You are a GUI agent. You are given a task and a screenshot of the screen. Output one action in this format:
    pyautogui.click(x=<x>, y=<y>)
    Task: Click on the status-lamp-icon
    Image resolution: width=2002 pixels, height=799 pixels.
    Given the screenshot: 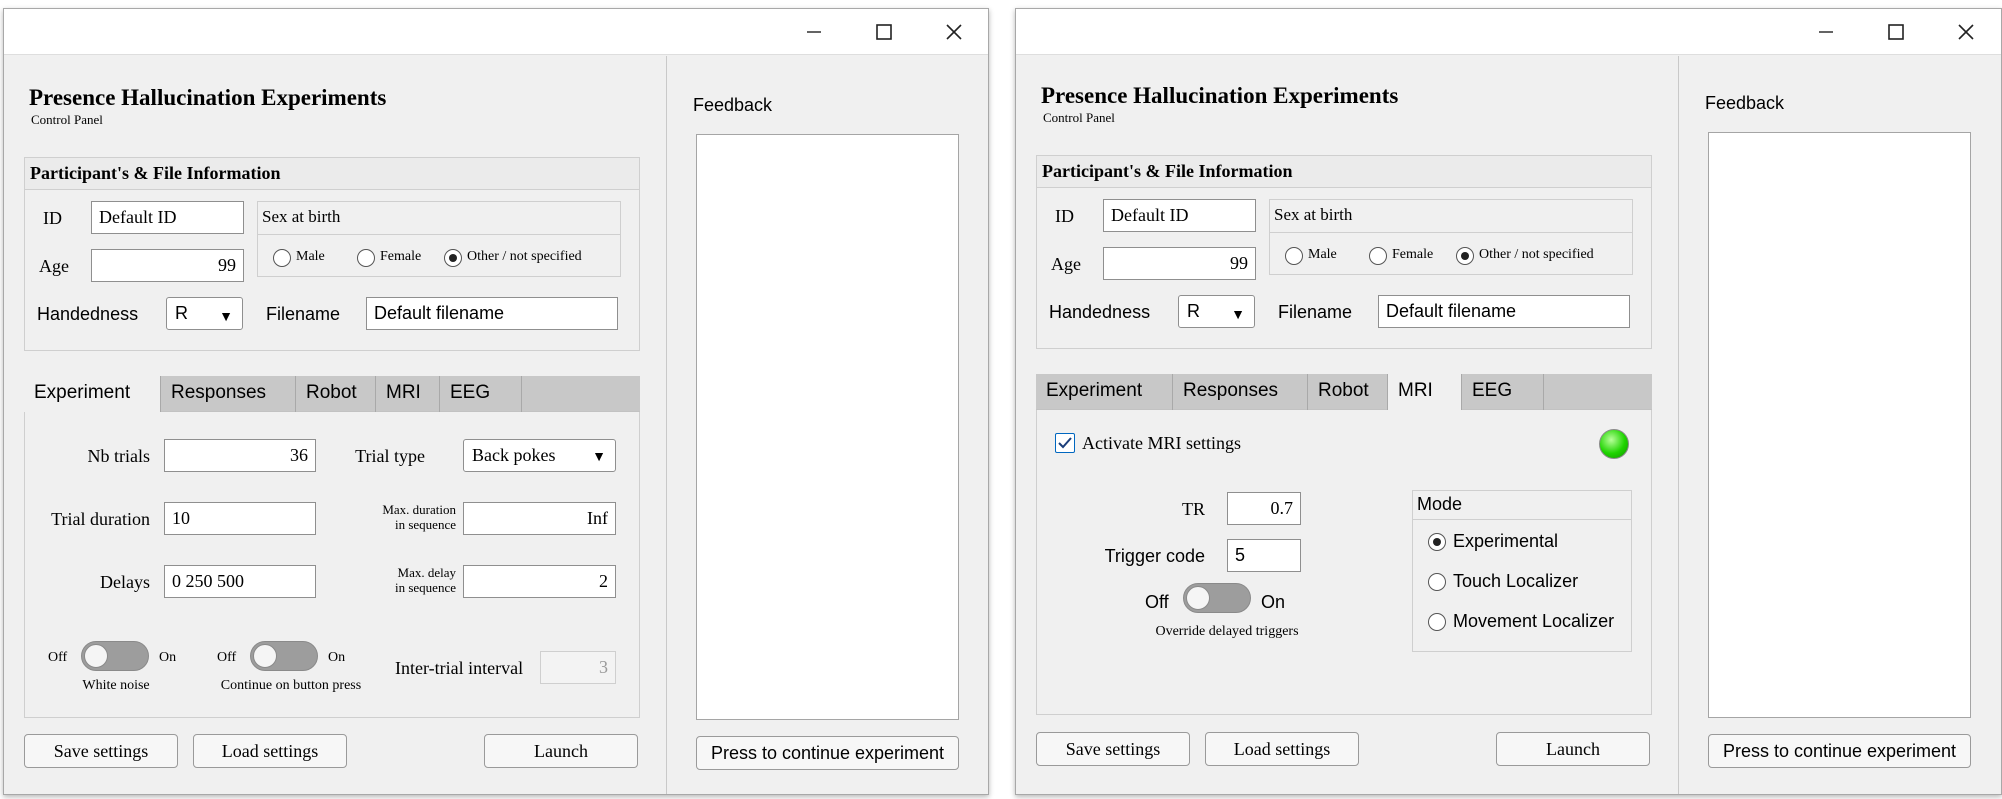 What is the action you would take?
    pyautogui.click(x=1614, y=444)
    